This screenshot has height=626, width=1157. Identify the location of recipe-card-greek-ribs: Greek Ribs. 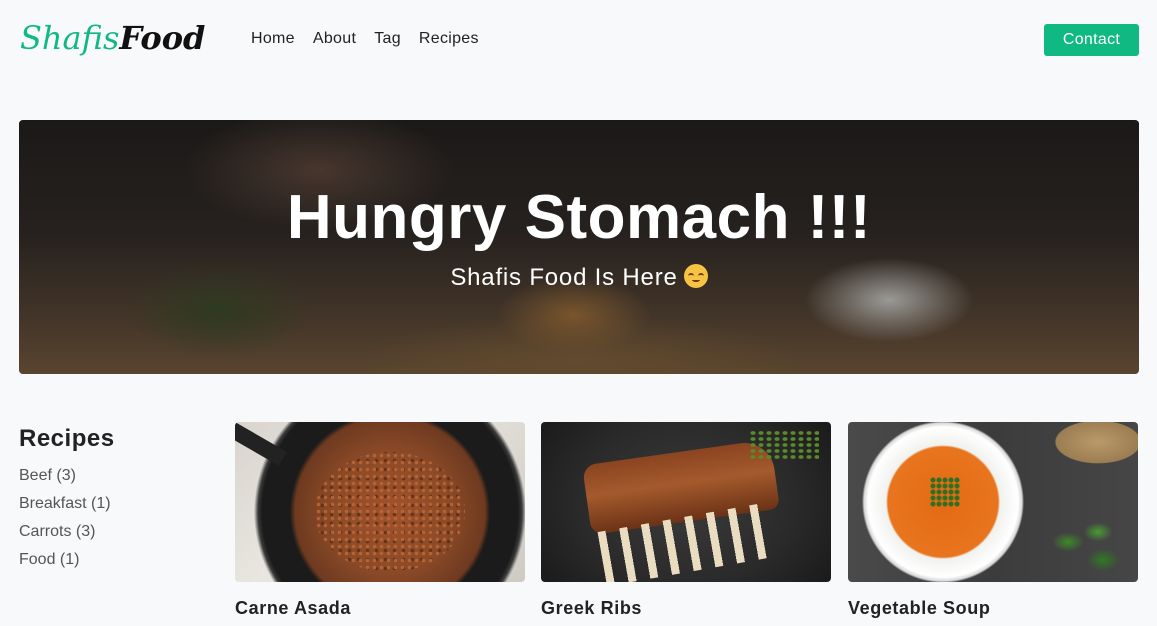
(686, 520).